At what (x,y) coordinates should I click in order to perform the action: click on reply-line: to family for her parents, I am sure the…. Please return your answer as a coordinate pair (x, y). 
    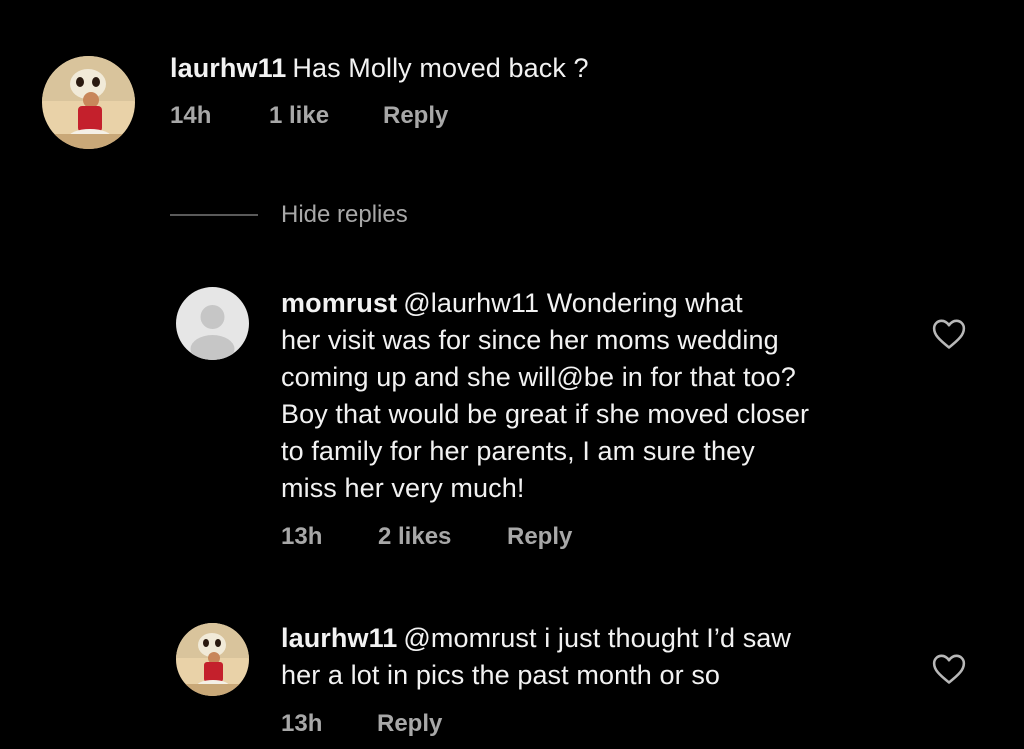
    Looking at the image, I should click on (518, 451).